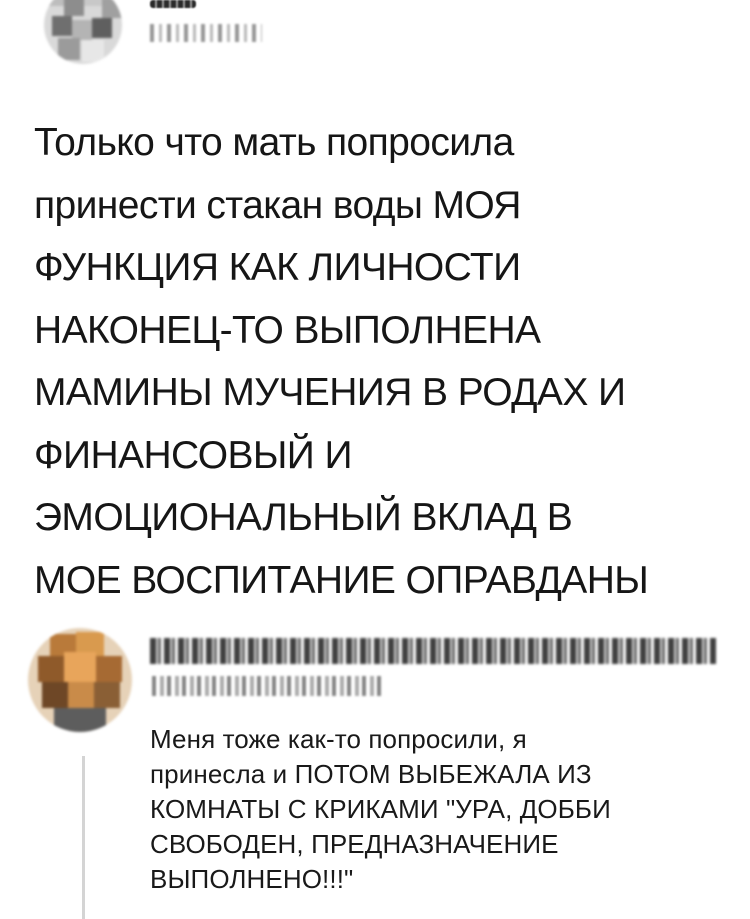 This screenshot has height=919, width=750. What do you see at coordinates (375, 35) in the screenshot?
I see `original-post-header` at bounding box center [375, 35].